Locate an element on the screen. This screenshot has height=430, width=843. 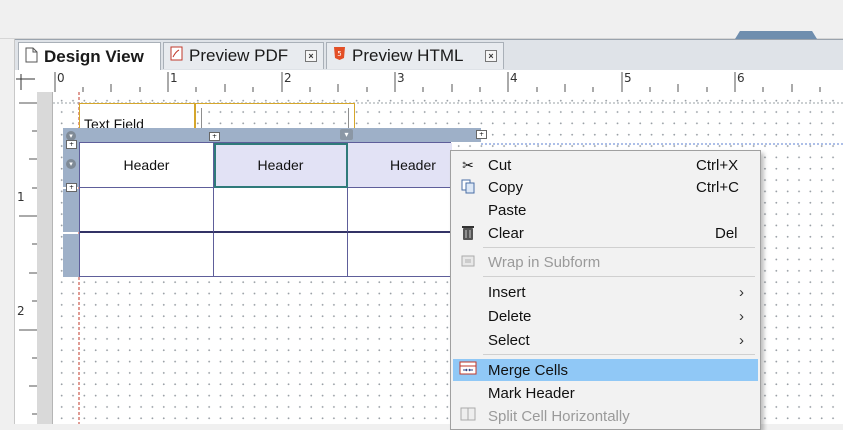
ruler-label: 0 is located at coordinates (61, 78).